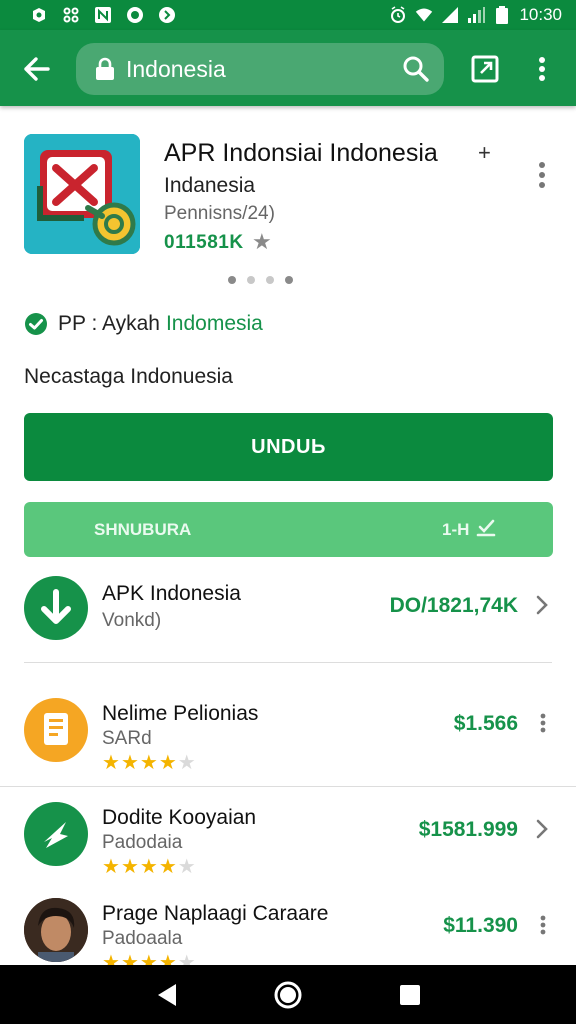 This screenshot has width=576, height=1024. I want to click on download-button: UNDUЬ, so click(288, 447).